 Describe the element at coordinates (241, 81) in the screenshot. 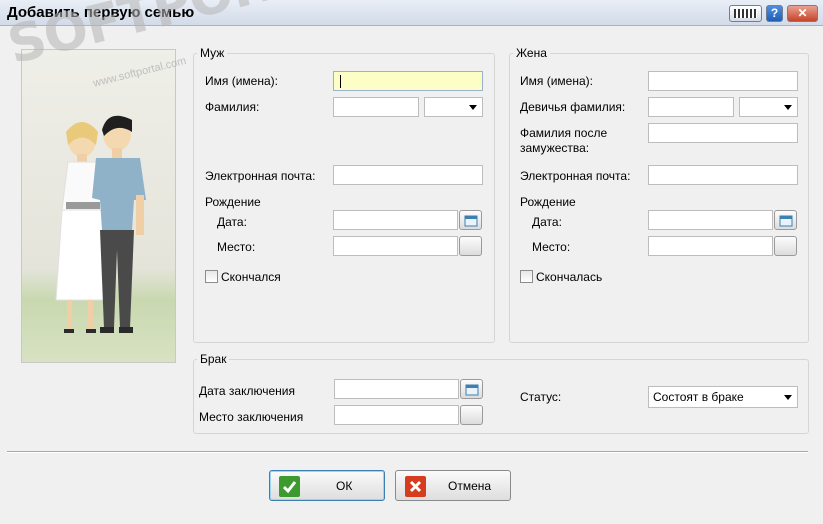

I see `husband-first-name-label: Имя (имена):` at that location.